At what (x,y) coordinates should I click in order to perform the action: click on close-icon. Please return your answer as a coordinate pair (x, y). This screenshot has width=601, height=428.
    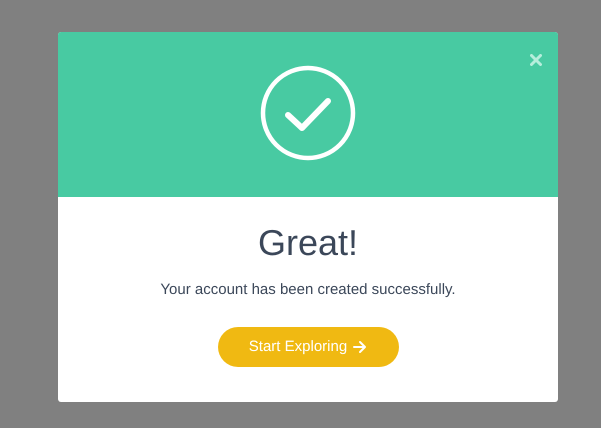
    Looking at the image, I should click on (536, 60).